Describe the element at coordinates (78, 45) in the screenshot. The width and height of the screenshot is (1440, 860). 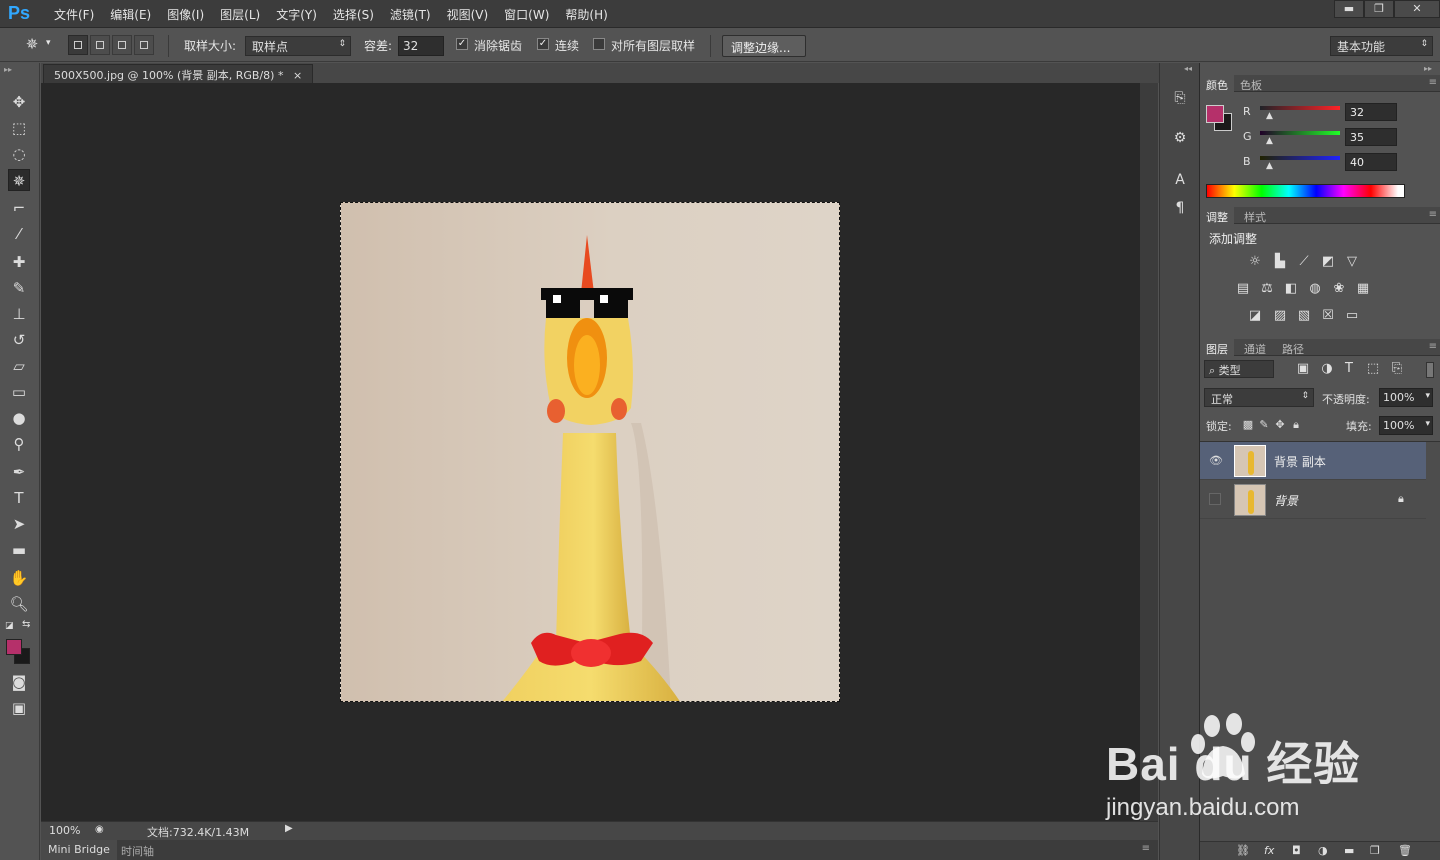
I see `new-selection-icon` at that location.